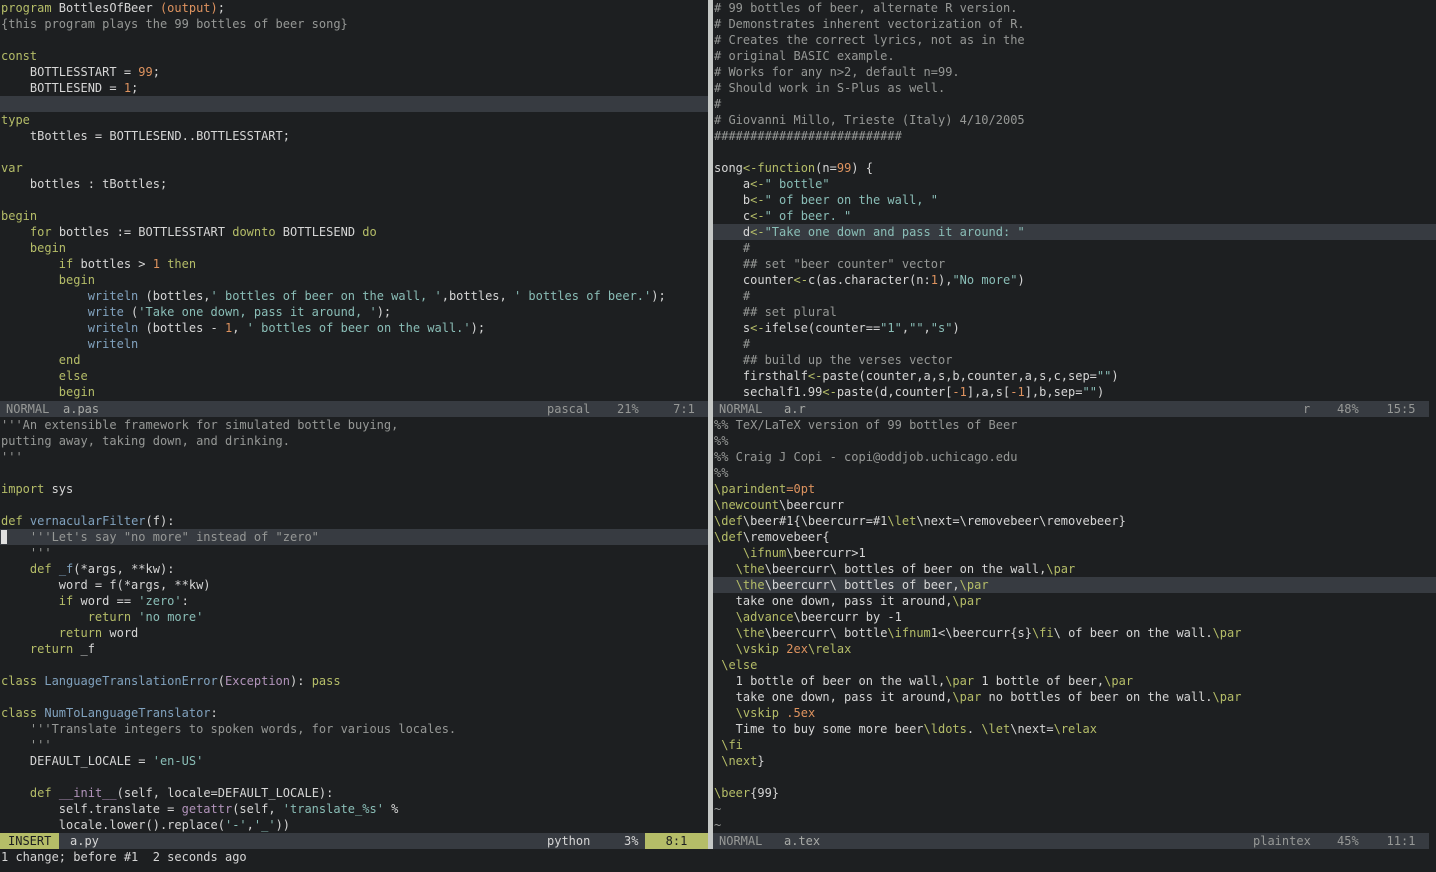 The width and height of the screenshot is (1436, 872). I want to click on code-line: c<-" of beer. ", so click(1074, 216).